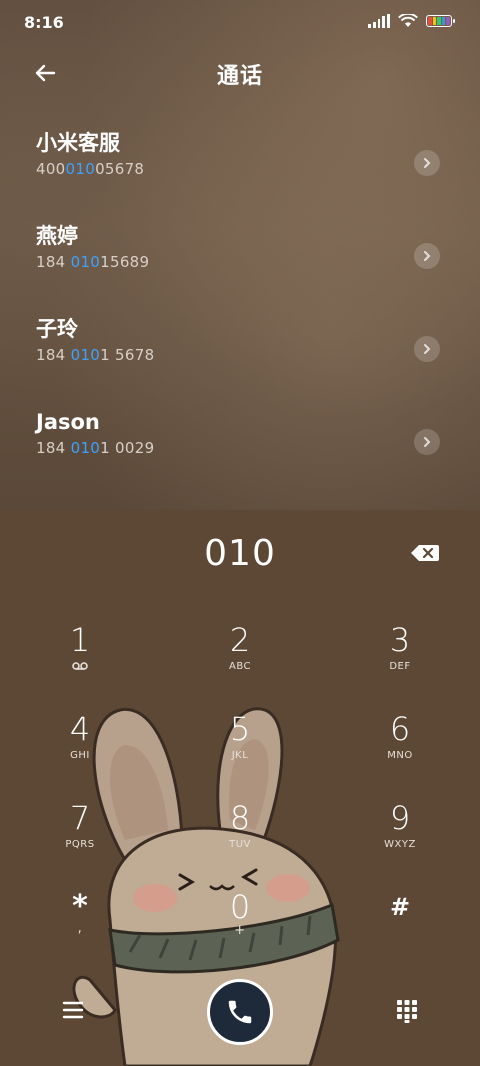 The height and width of the screenshot is (1066, 480). Describe the element at coordinates (408, 20) in the screenshot. I see `wifi-icon` at that location.